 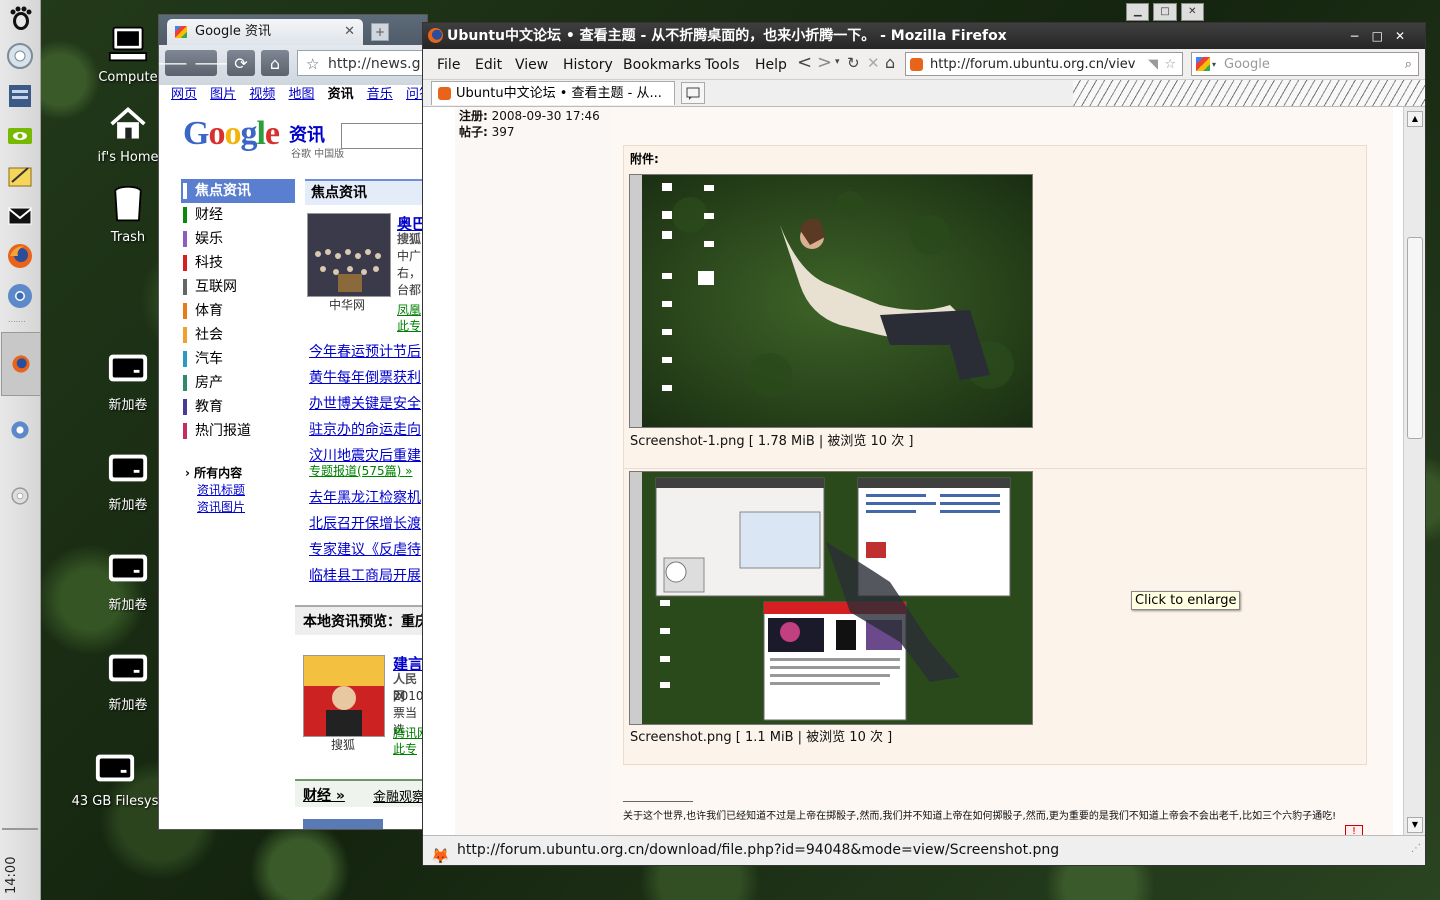 I want to click on top-green-link: 凤凰, so click(x=409, y=309).